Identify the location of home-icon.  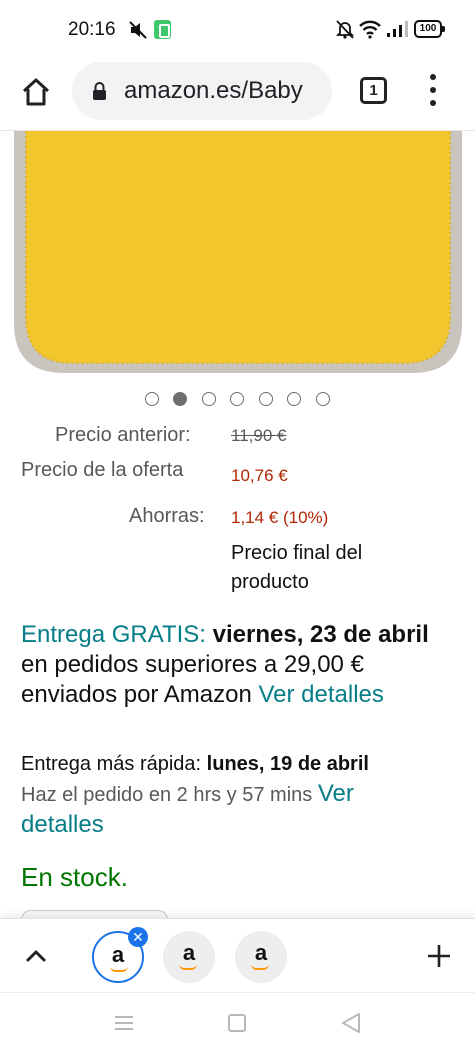
(36, 92).